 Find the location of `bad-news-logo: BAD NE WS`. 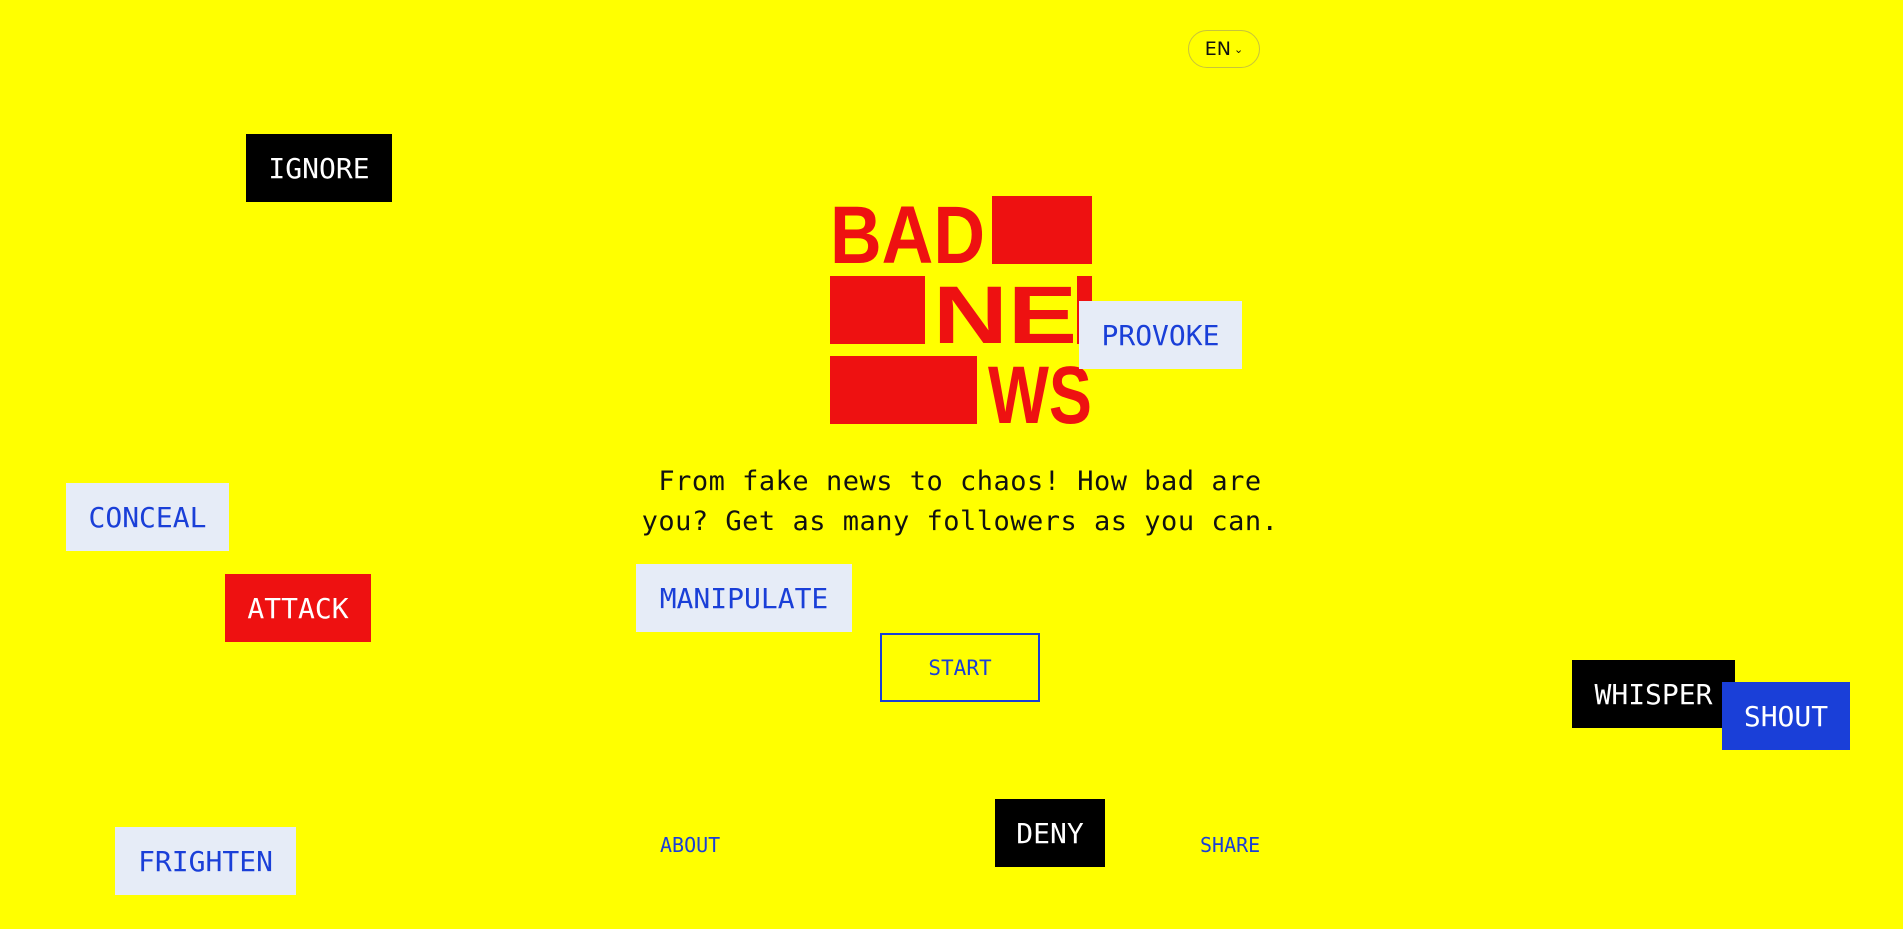

bad-news-logo: BAD NE WS is located at coordinates (961, 310).